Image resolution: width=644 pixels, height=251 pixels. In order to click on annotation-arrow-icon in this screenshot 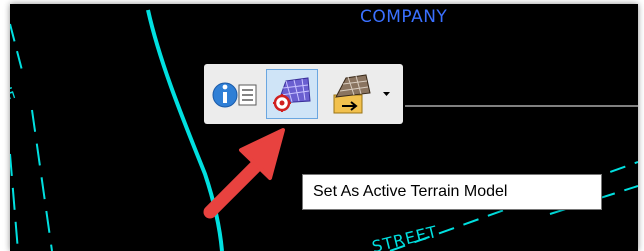, I will do `click(244, 173)`.